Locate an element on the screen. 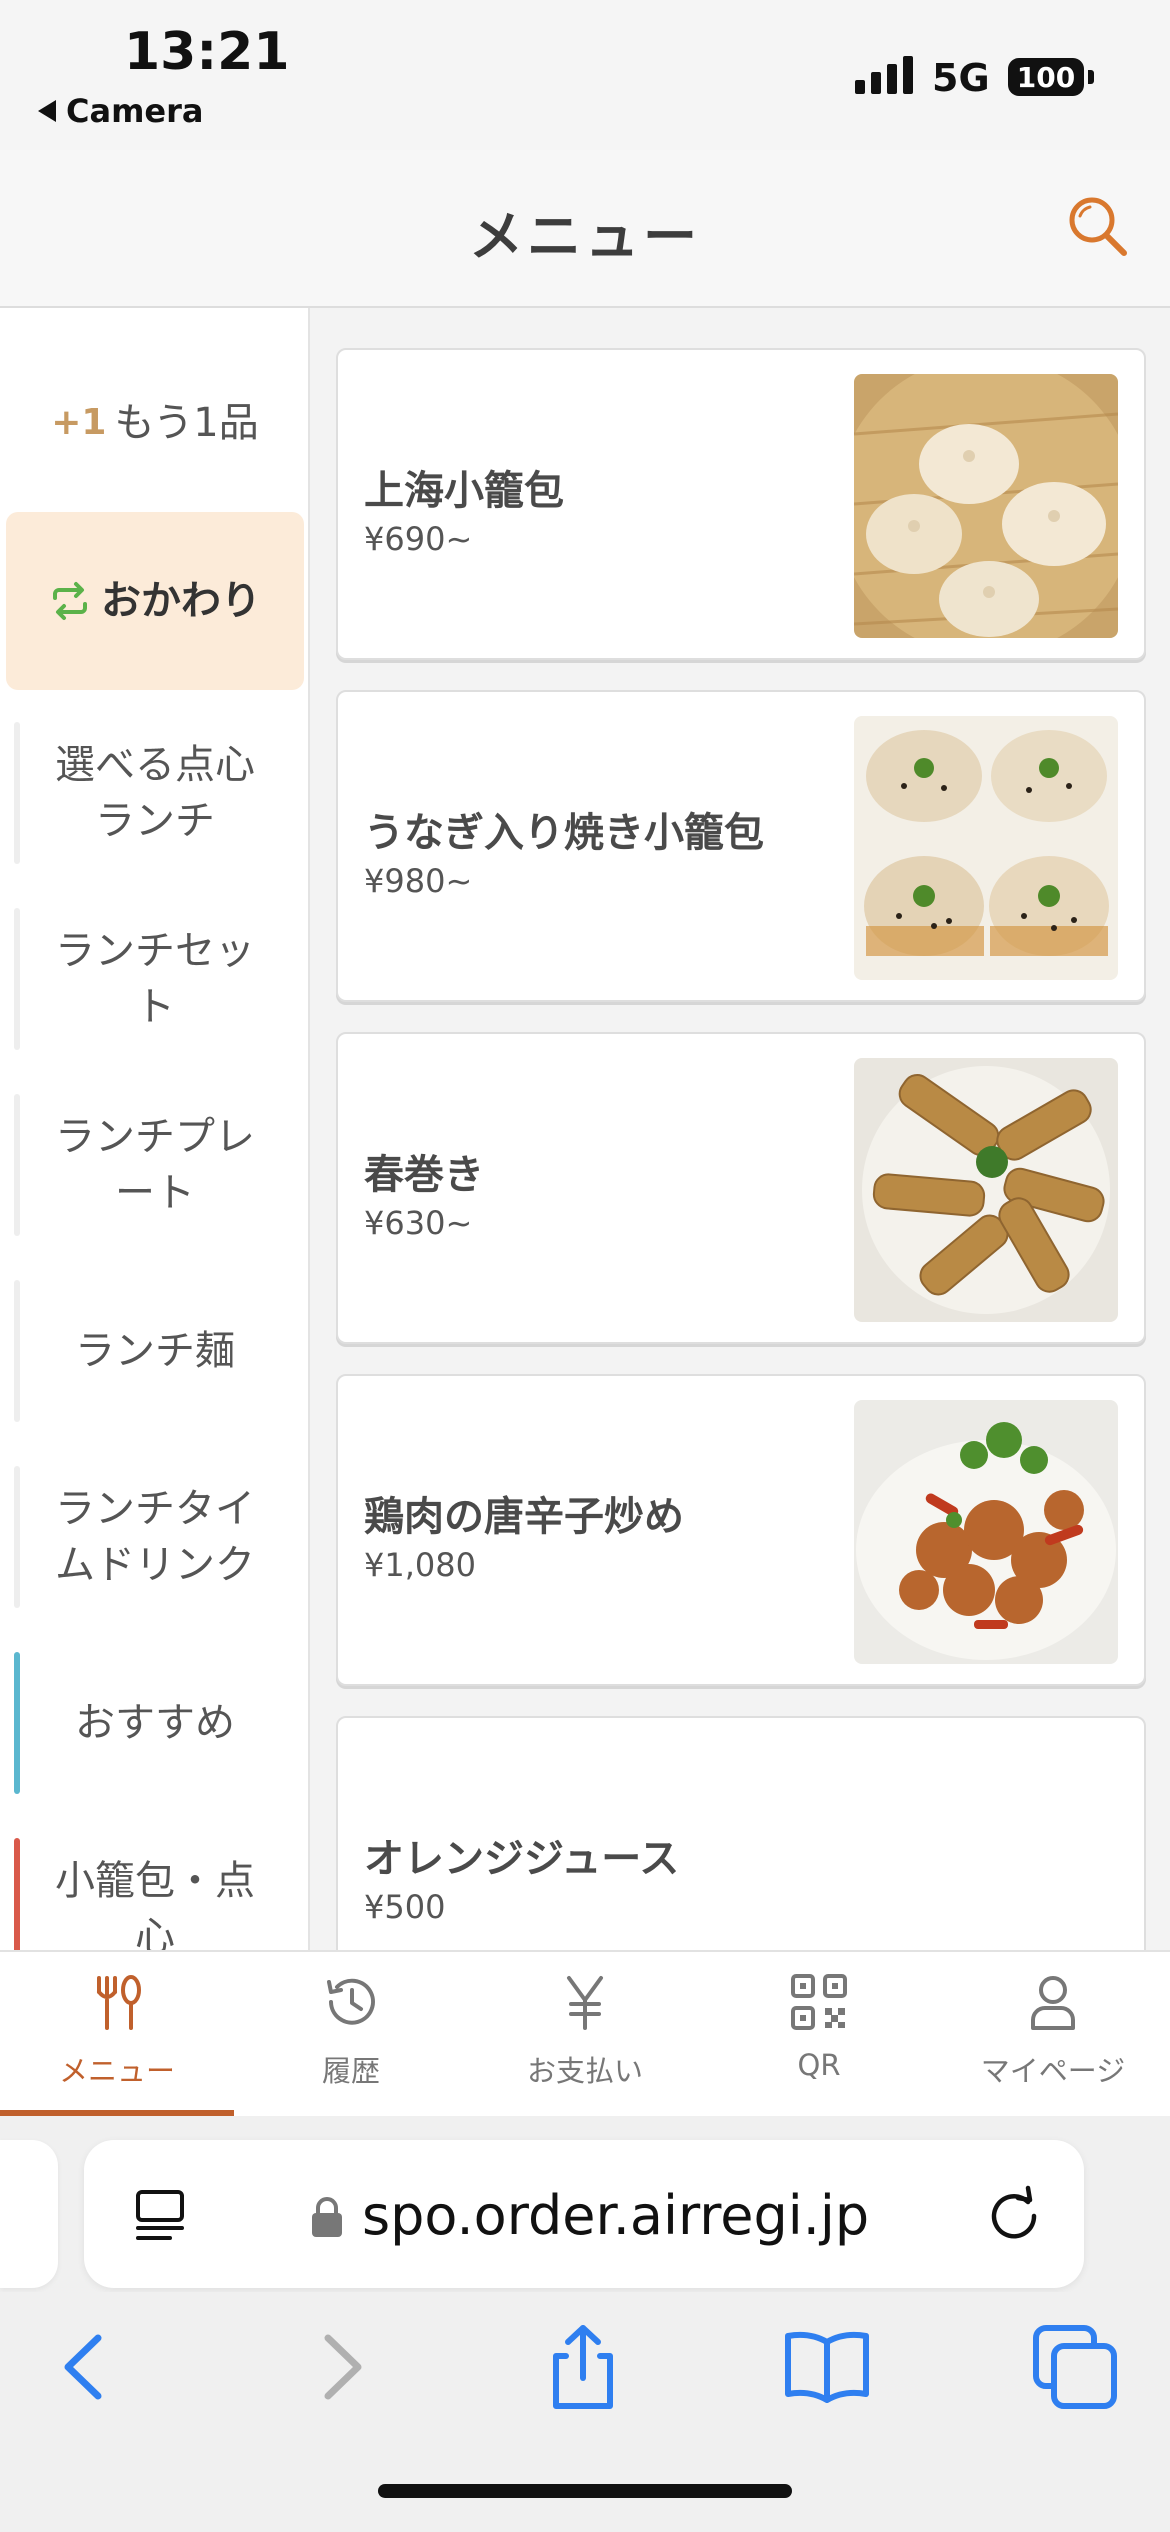  menu-item-name: オレンジジュース is located at coordinates (522, 1859).